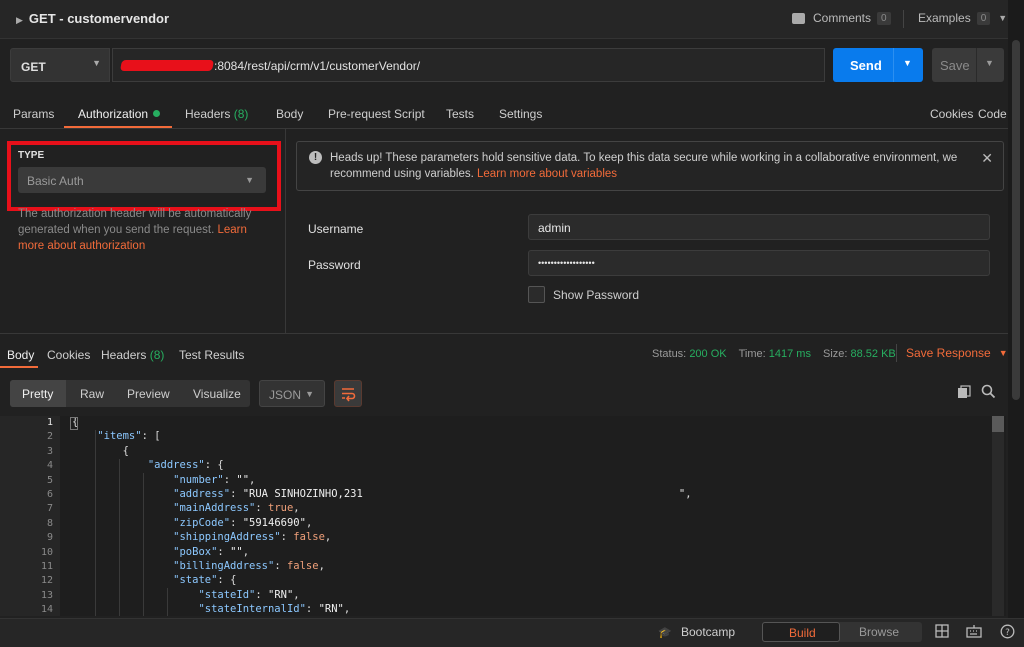  Describe the element at coordinates (983, 18) in the screenshot. I see `examples-count: 0` at that location.